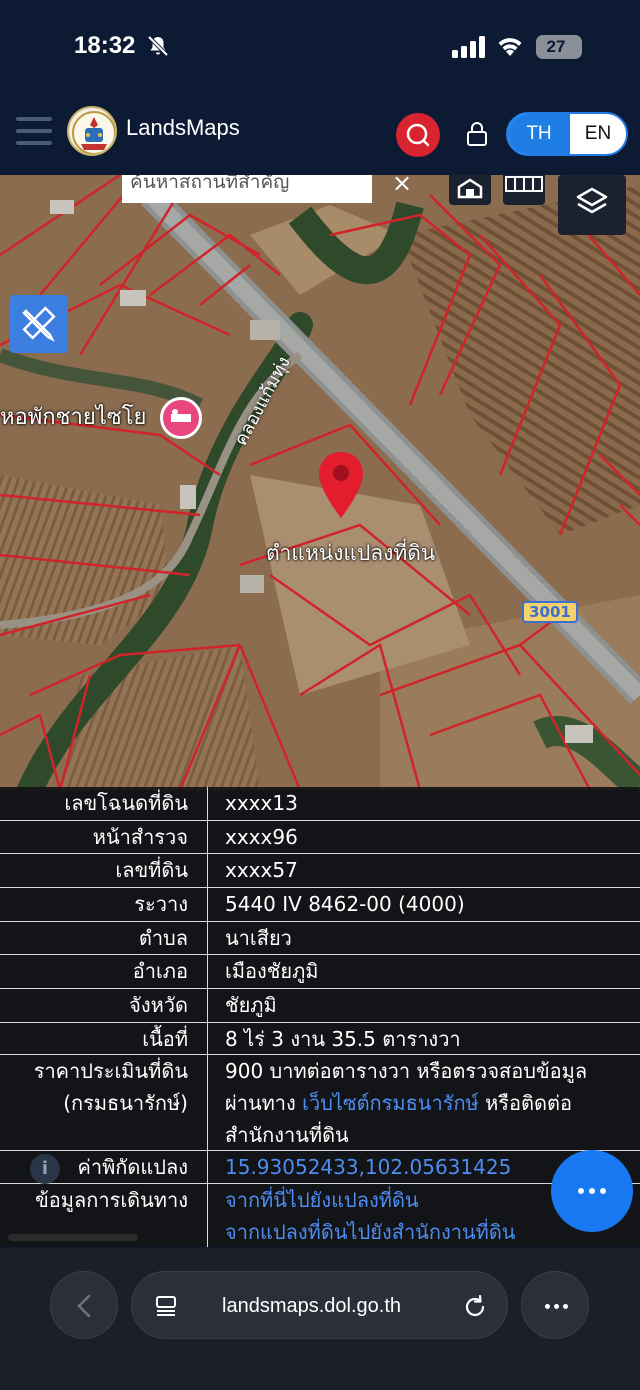  I want to click on info-row: ระวาง 5440 IV 8462-00 (4000), so click(320, 905).